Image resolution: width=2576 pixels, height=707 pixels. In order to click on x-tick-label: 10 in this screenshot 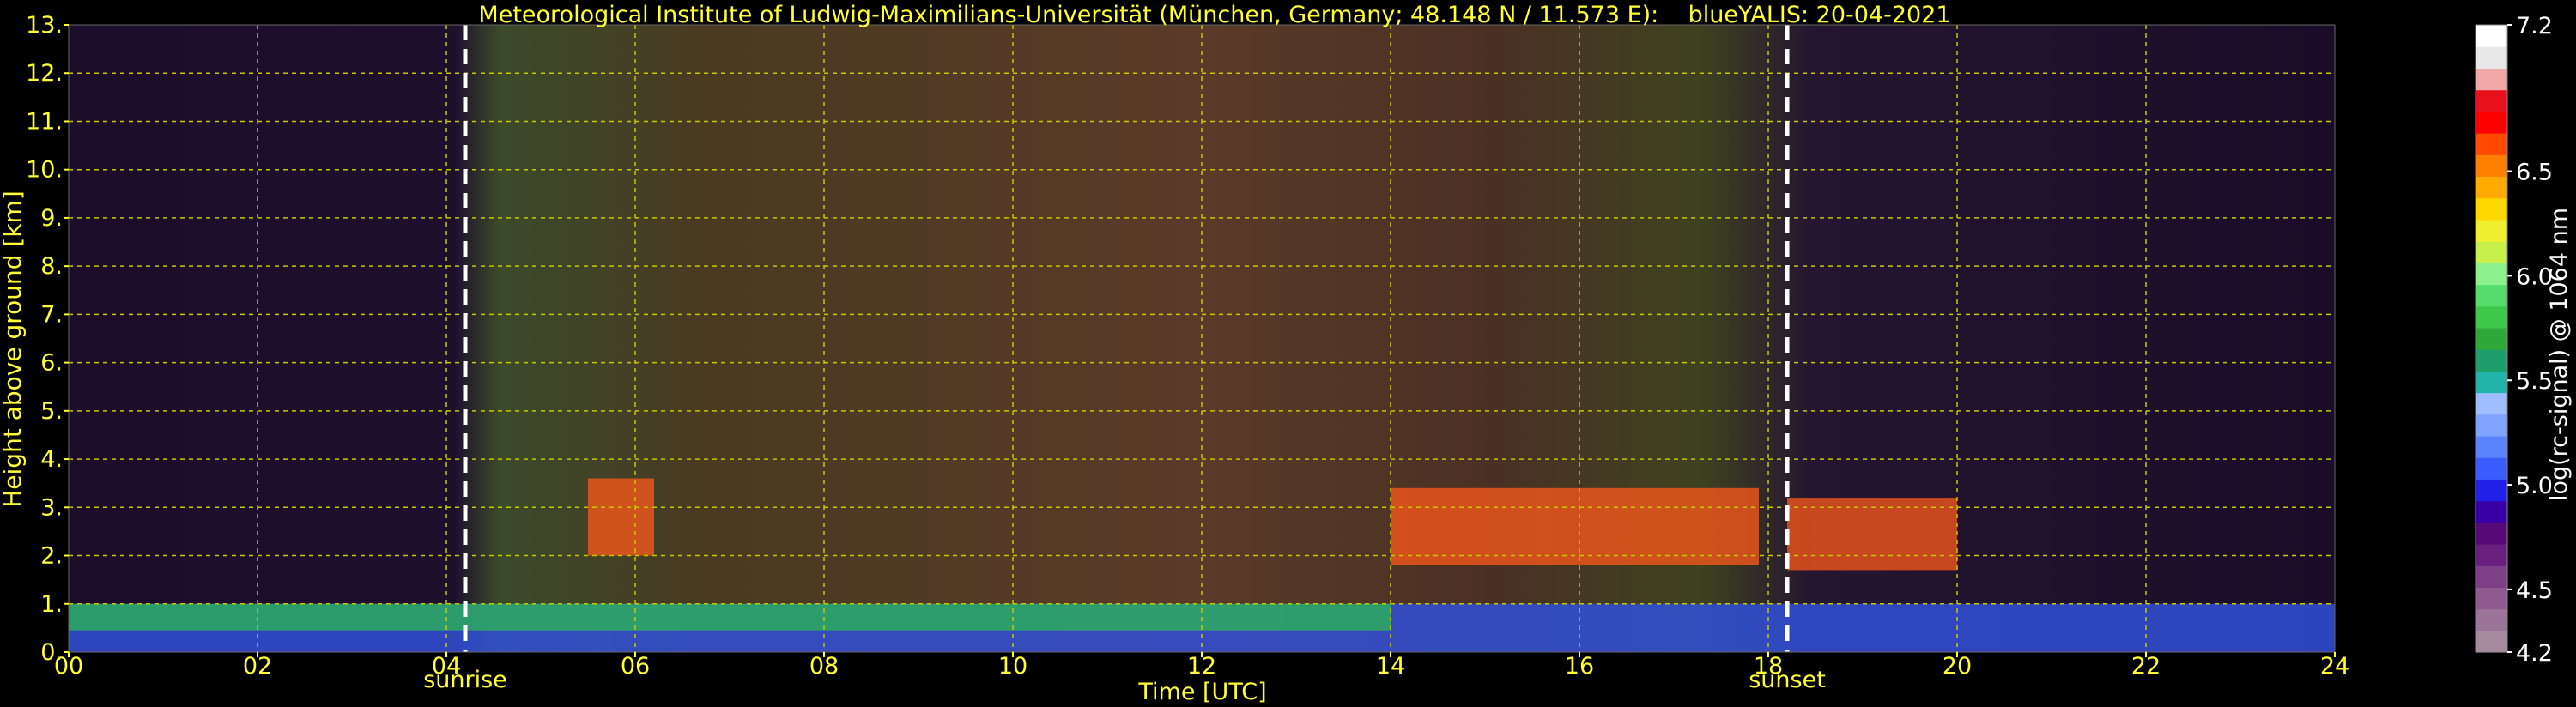, I will do `click(1012, 666)`.